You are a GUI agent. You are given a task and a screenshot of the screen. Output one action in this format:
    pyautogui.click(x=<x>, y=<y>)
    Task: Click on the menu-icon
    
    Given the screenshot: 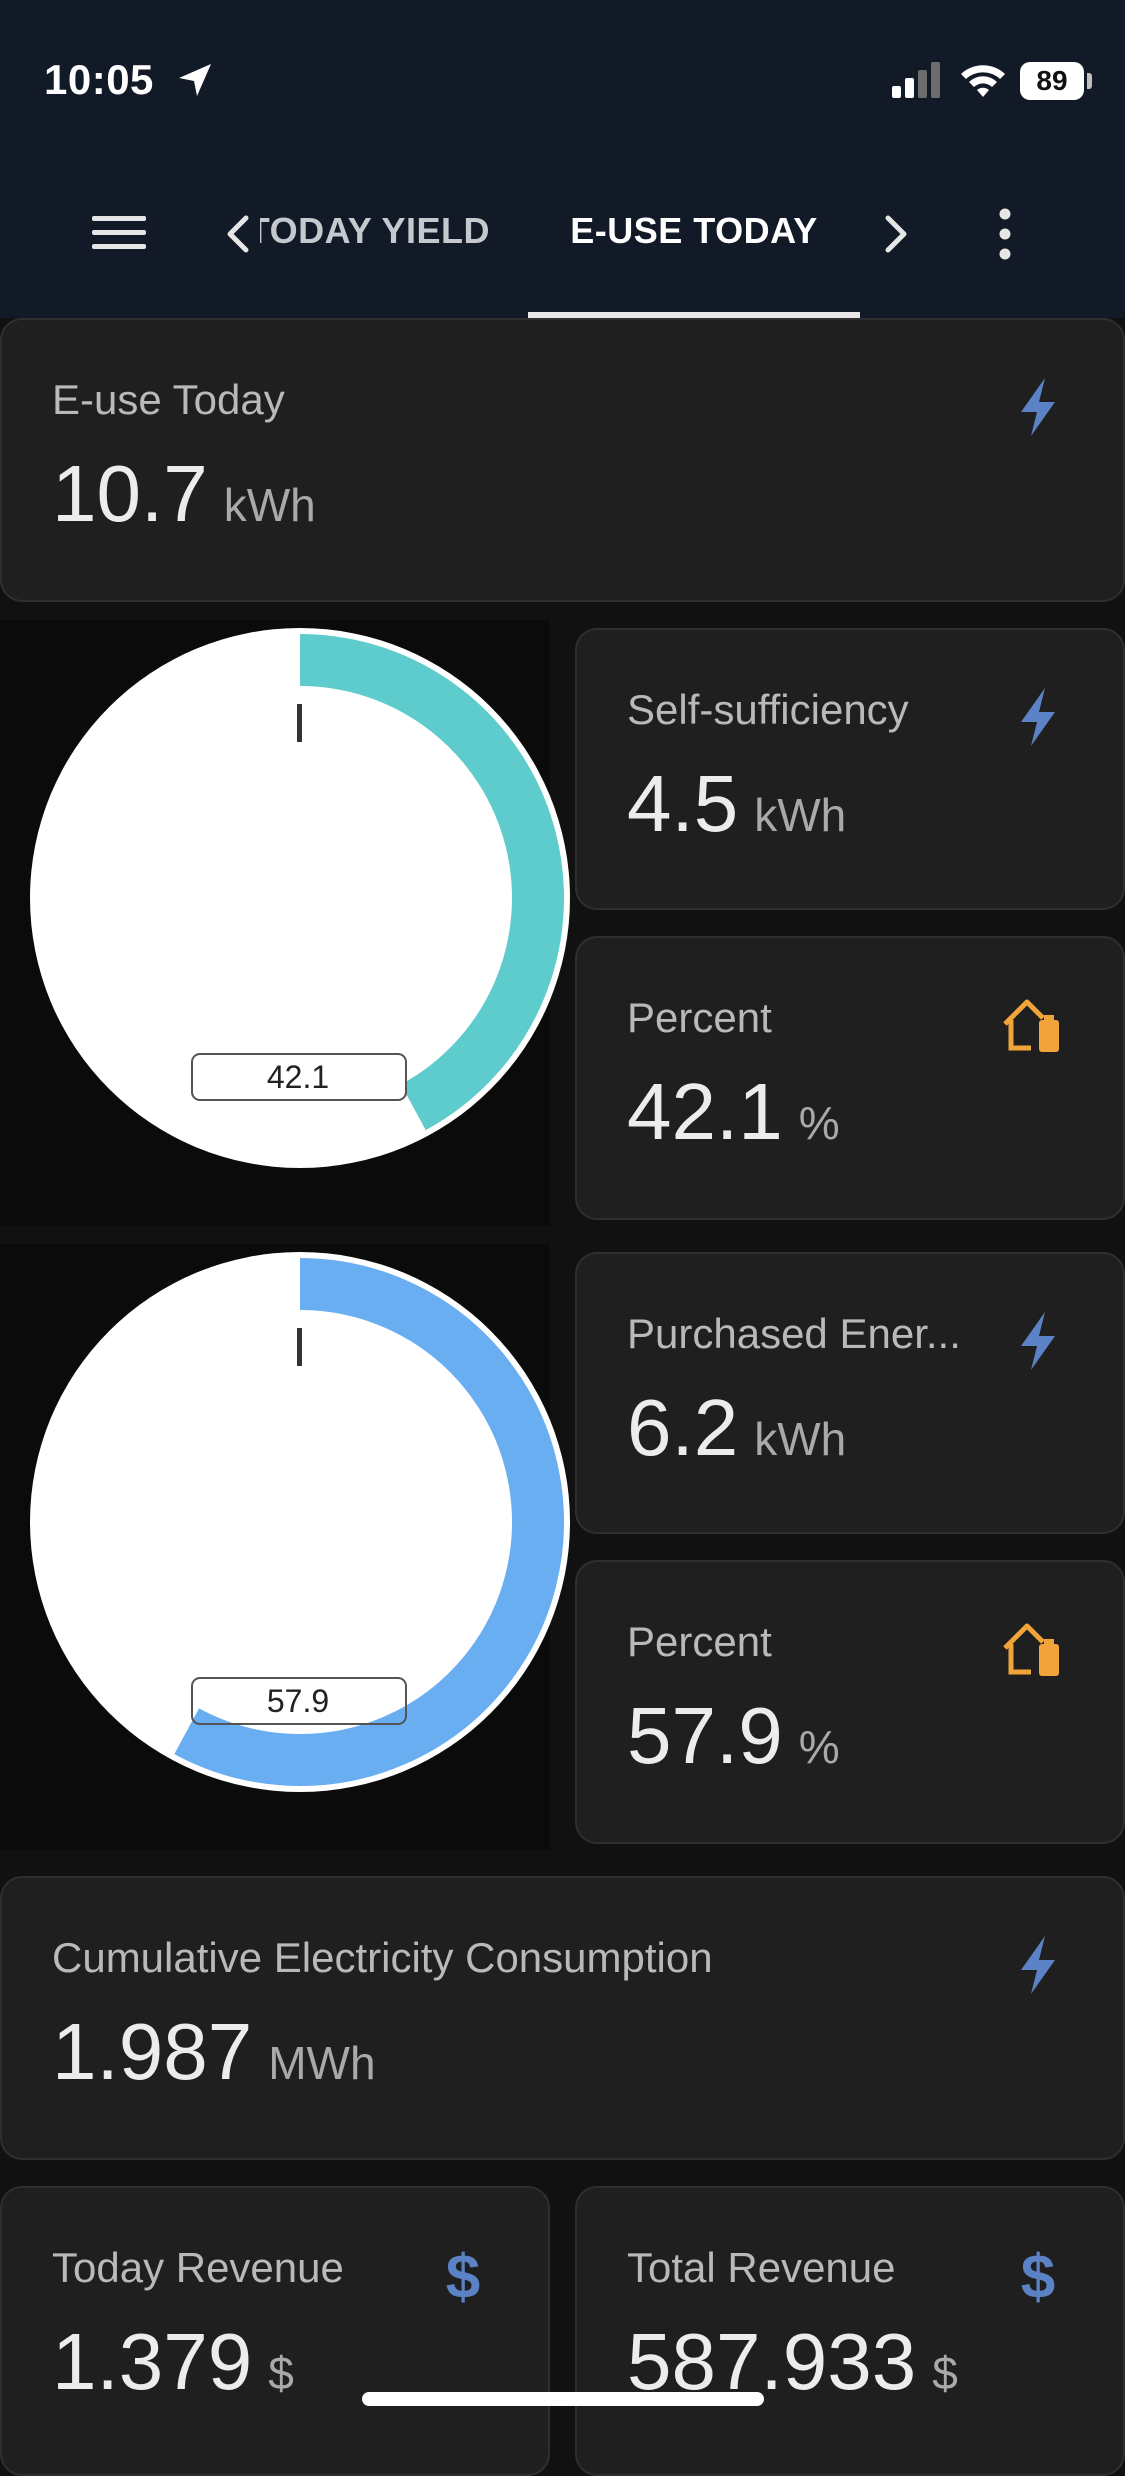 What is the action you would take?
    pyautogui.click(x=119, y=233)
    